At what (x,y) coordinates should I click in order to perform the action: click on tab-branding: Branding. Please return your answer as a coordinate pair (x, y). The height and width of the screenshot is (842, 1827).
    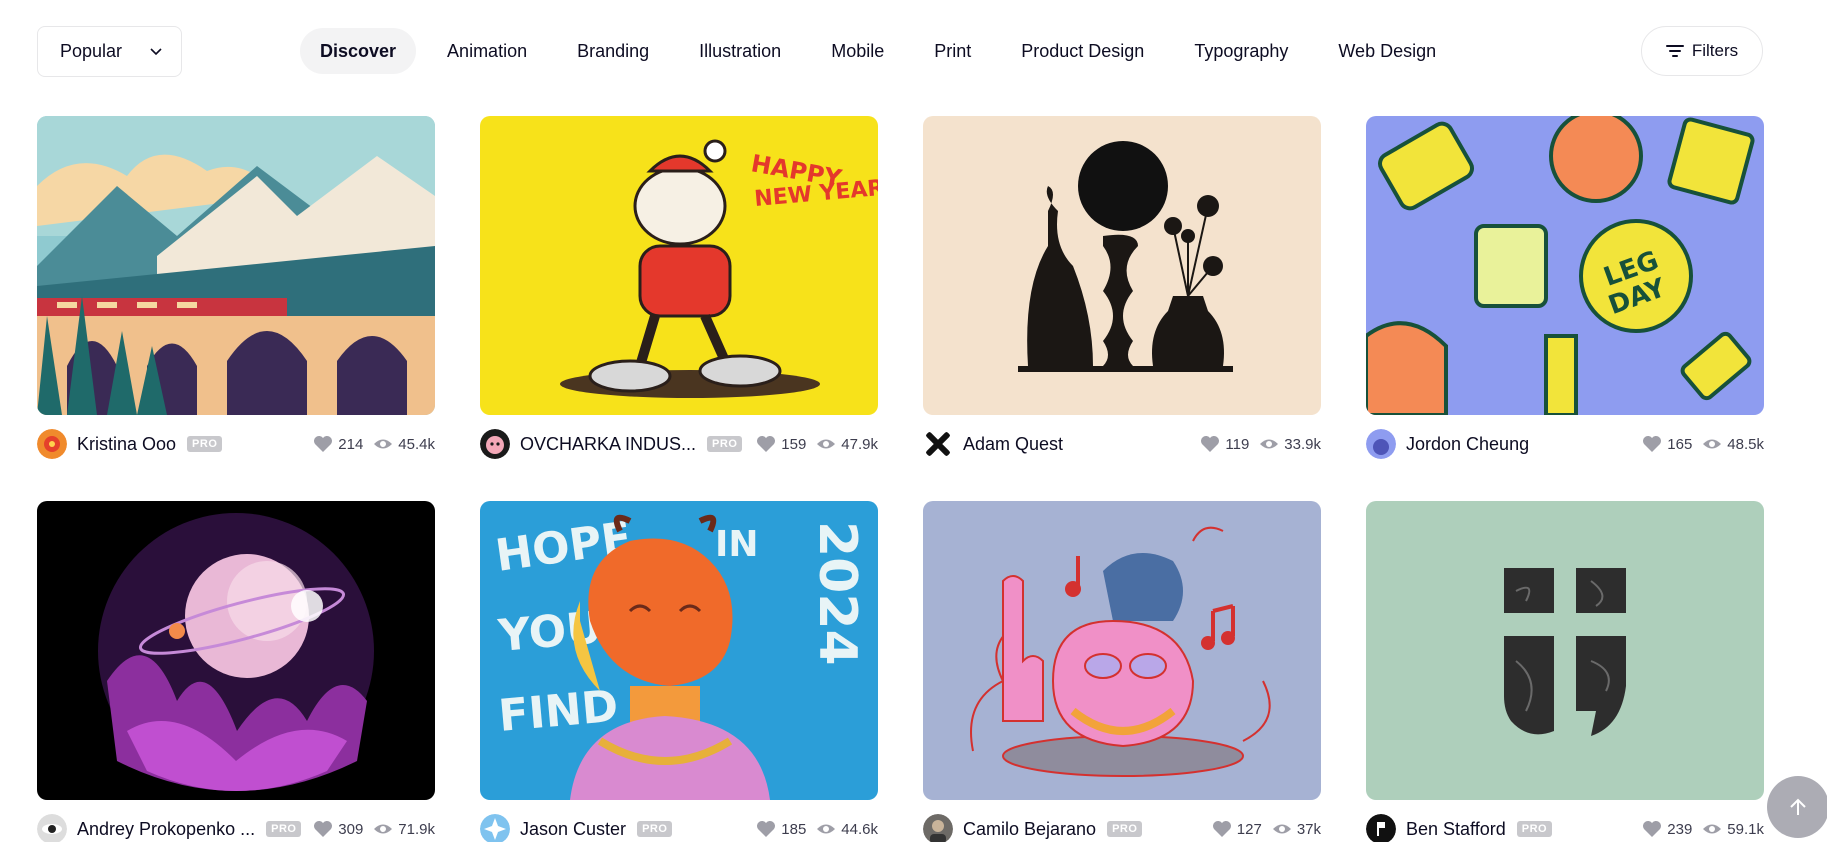
    Looking at the image, I should click on (613, 51).